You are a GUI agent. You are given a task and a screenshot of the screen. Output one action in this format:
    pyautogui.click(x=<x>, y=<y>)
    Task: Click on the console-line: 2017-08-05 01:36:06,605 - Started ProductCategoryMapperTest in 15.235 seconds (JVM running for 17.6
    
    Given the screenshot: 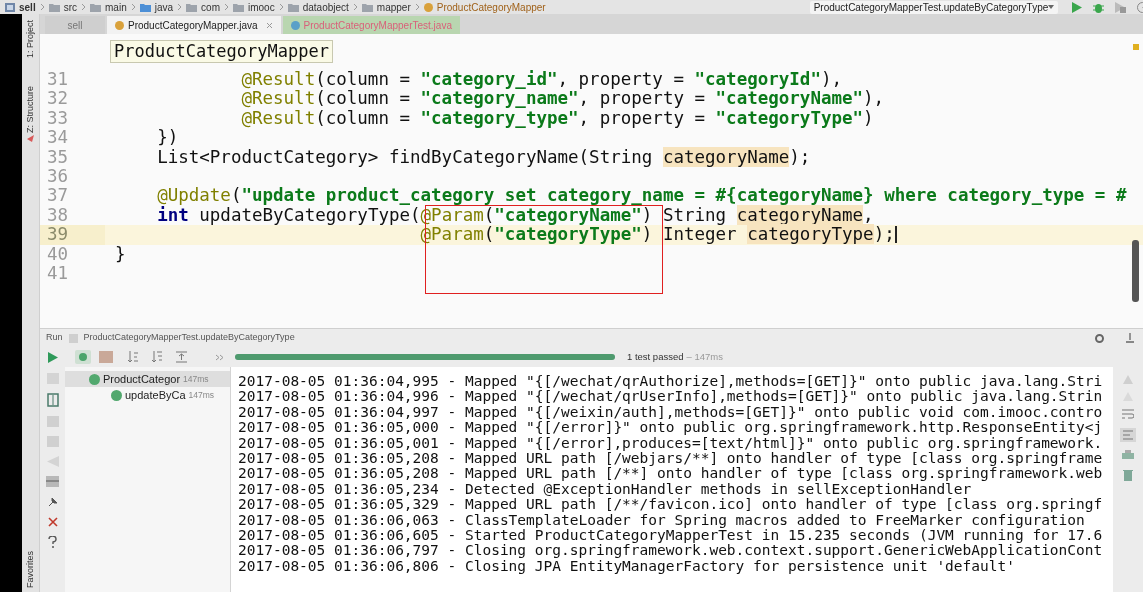 What is the action you would take?
    pyautogui.click(x=670, y=536)
    